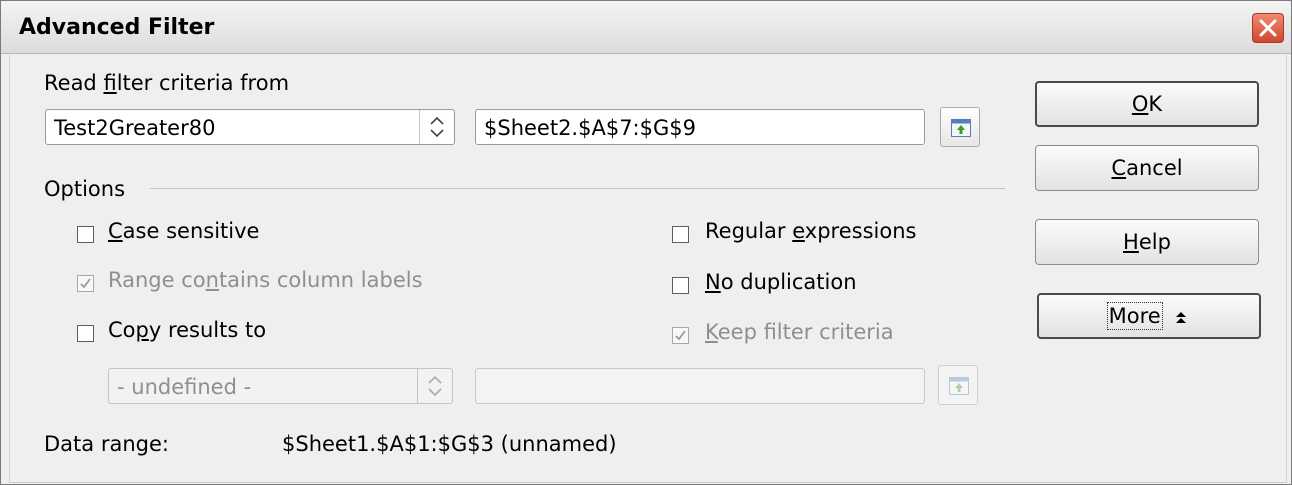 The width and height of the screenshot is (1292, 485). What do you see at coordinates (1181, 317) in the screenshot?
I see `collapse-up-icon` at bounding box center [1181, 317].